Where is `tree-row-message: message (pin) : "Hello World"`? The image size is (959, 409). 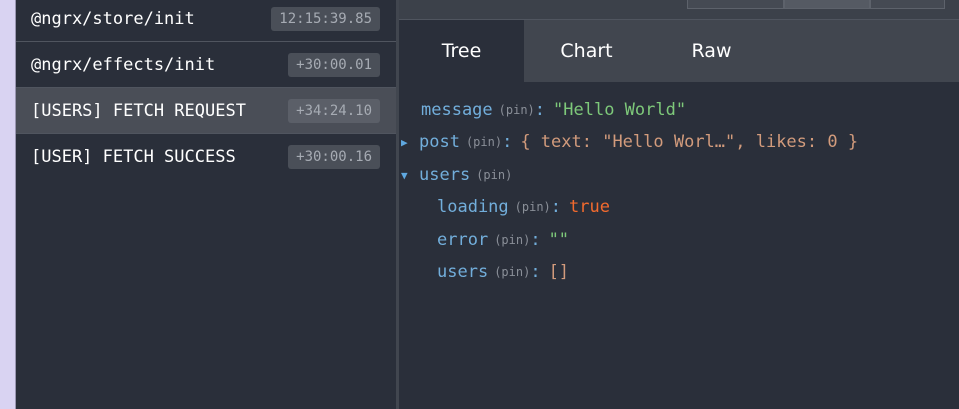
tree-row-message: message (pin) : "Hello World" is located at coordinates (553, 110).